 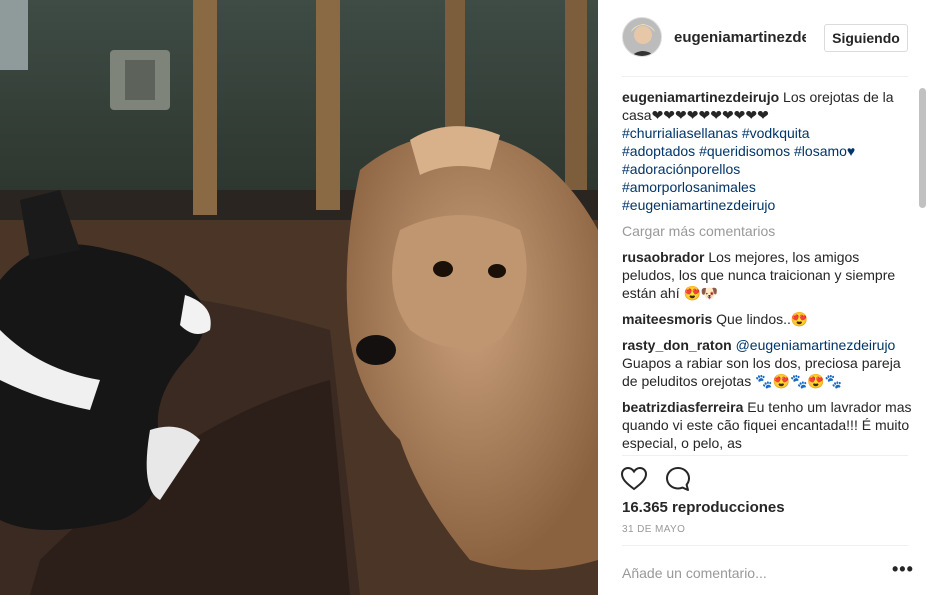 What do you see at coordinates (903, 571) in the screenshot?
I see `more-options-icon: •••` at bounding box center [903, 571].